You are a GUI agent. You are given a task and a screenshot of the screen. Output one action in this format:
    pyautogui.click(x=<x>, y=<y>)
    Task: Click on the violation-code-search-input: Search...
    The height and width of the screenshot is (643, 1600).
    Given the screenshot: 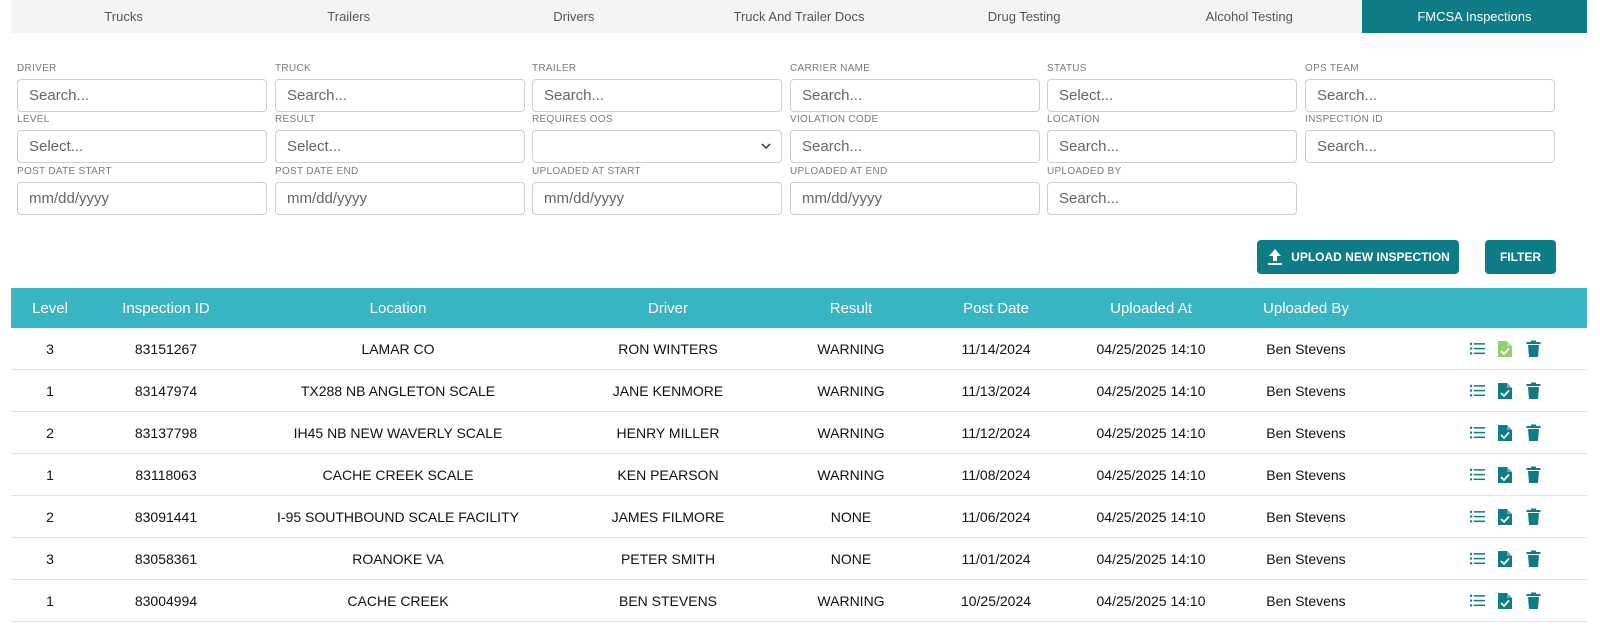 What is the action you would take?
    pyautogui.click(x=915, y=146)
    